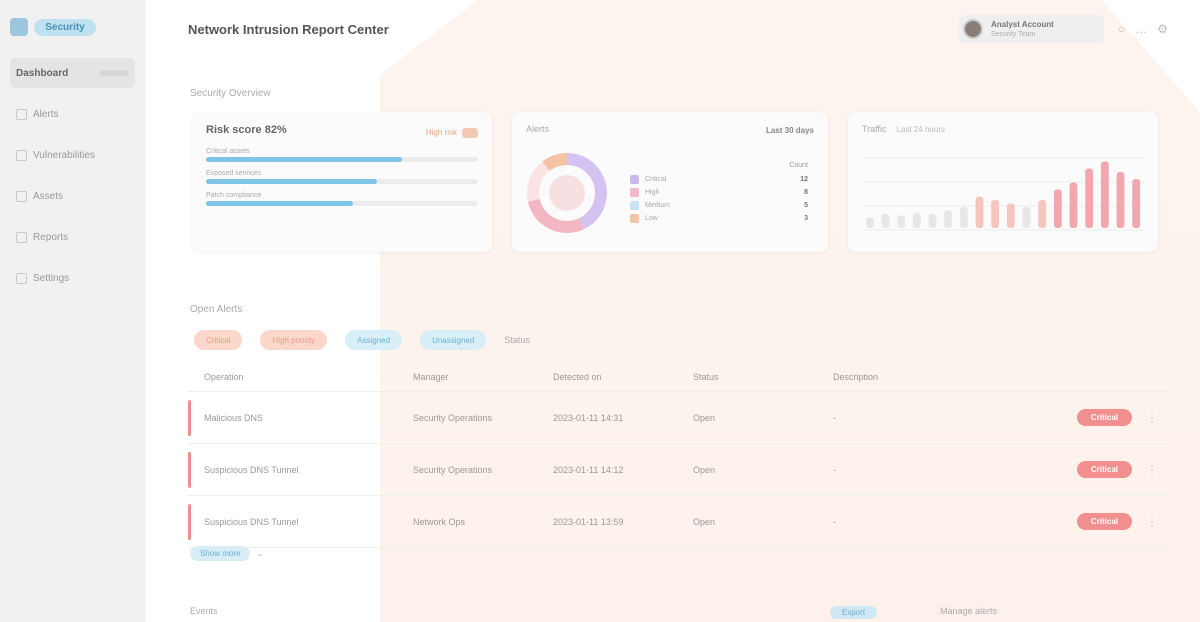  Describe the element at coordinates (342, 155) in the screenshot. I see `risk-bar-row: Critical assets` at that location.